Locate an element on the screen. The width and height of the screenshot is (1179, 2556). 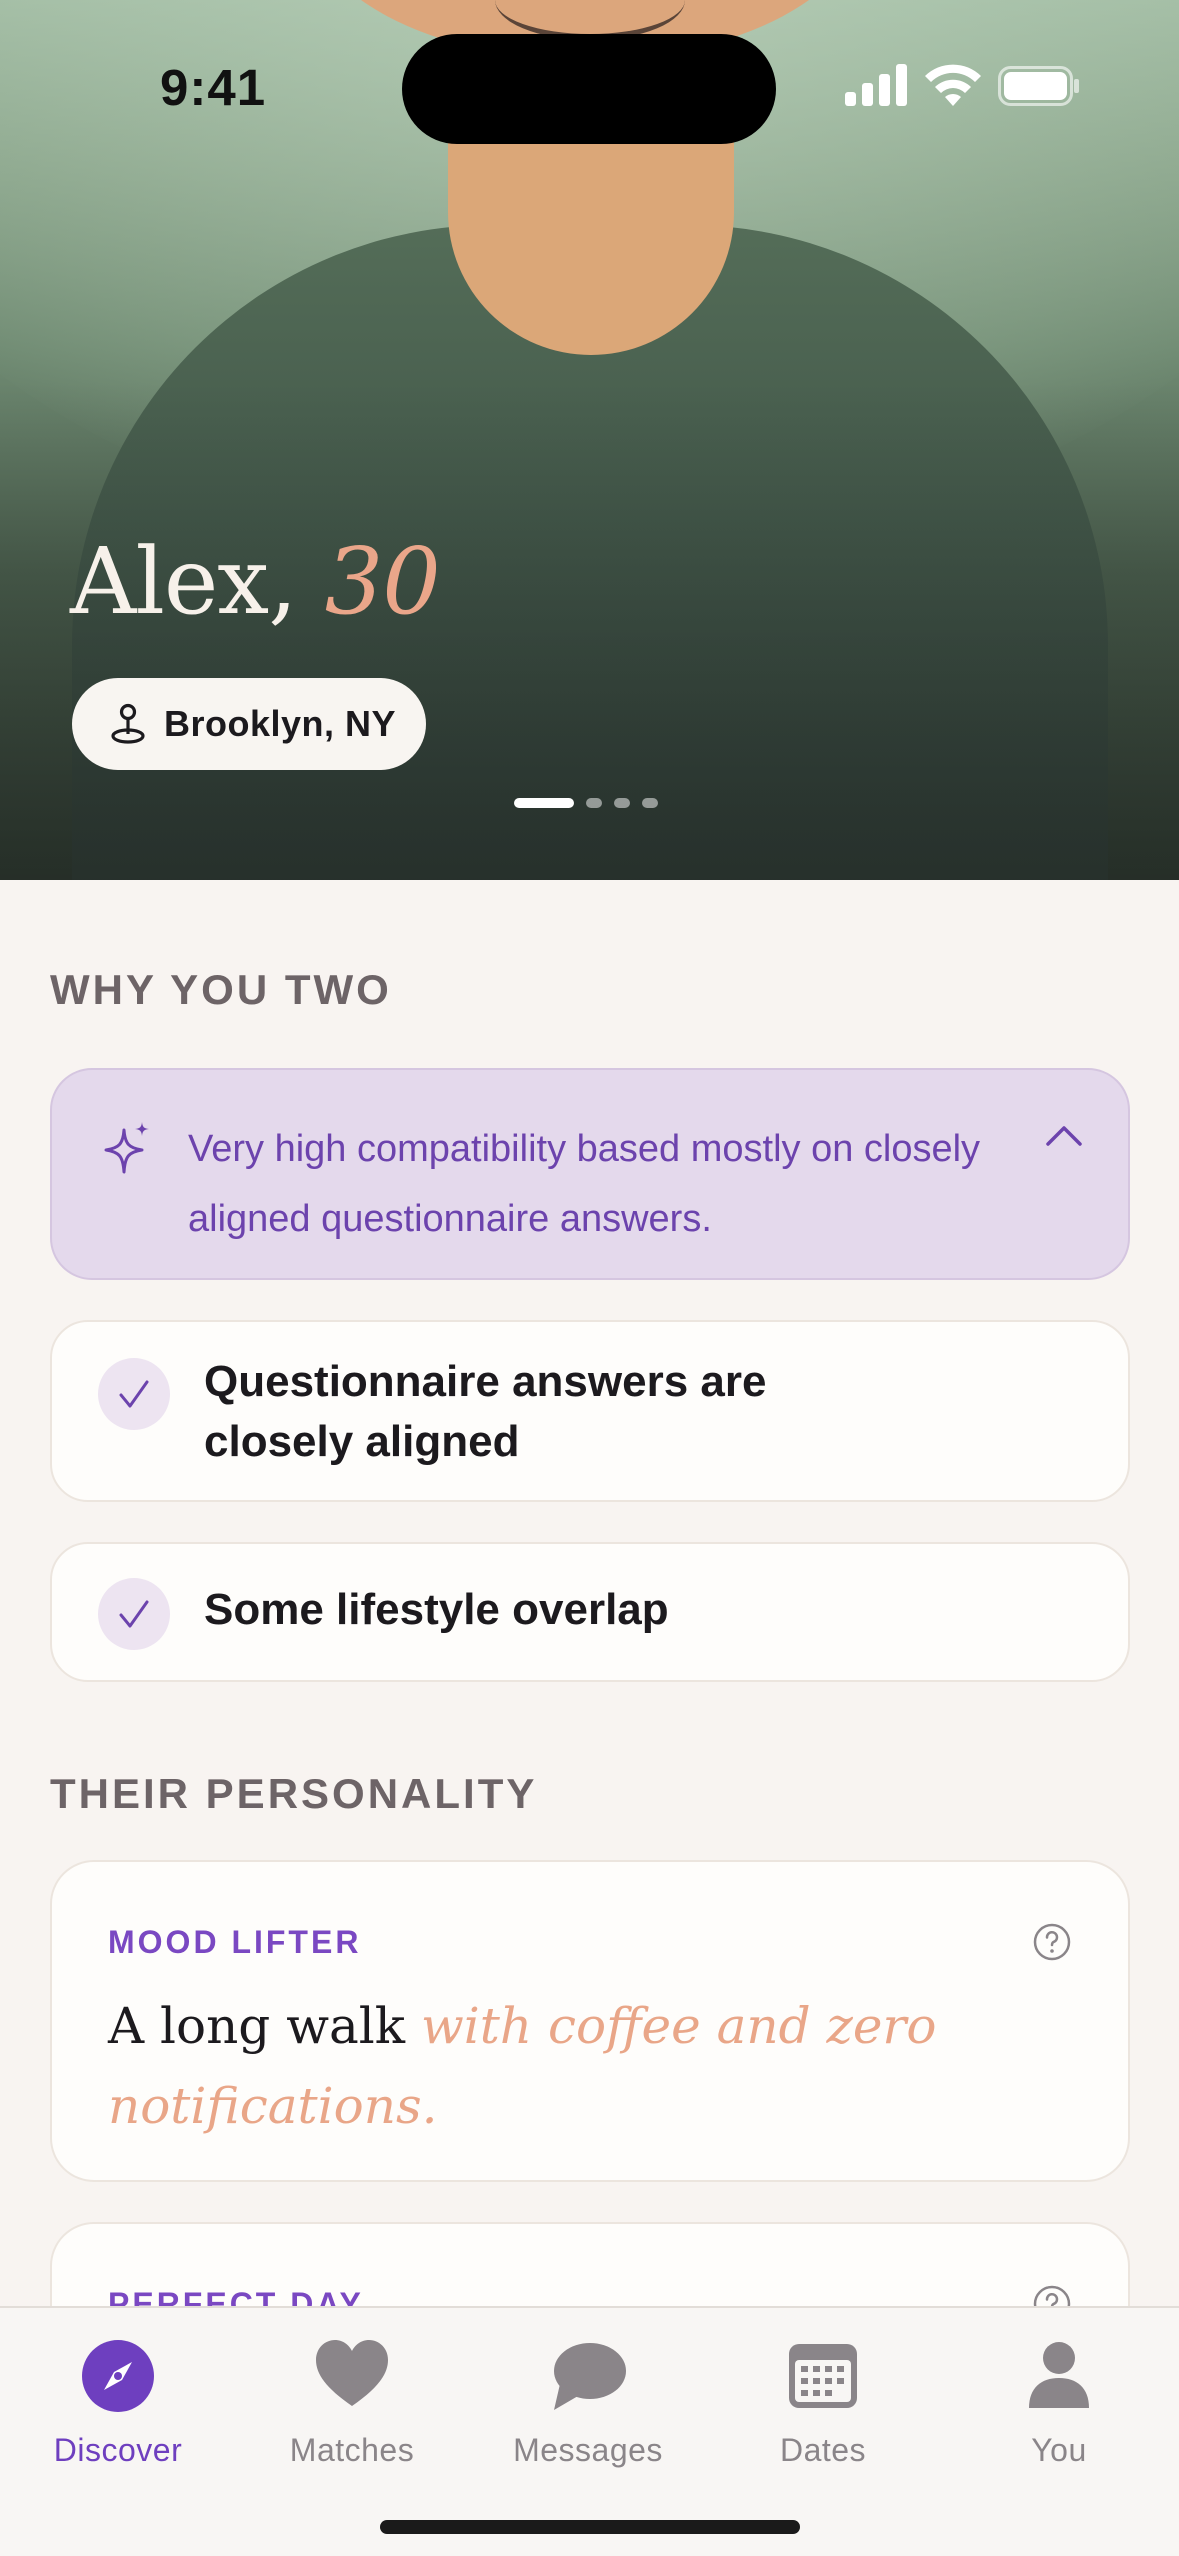
tab-matches: Matches is located at coordinates (352, 2403).